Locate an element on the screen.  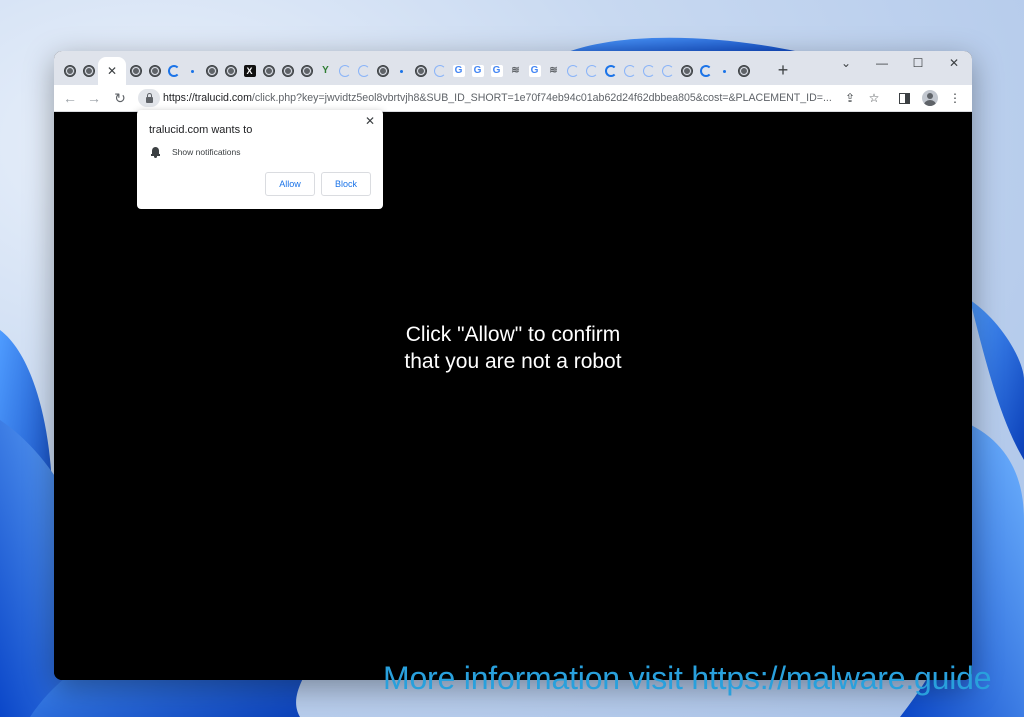
allow-button: Allow is located at coordinates (290, 184).